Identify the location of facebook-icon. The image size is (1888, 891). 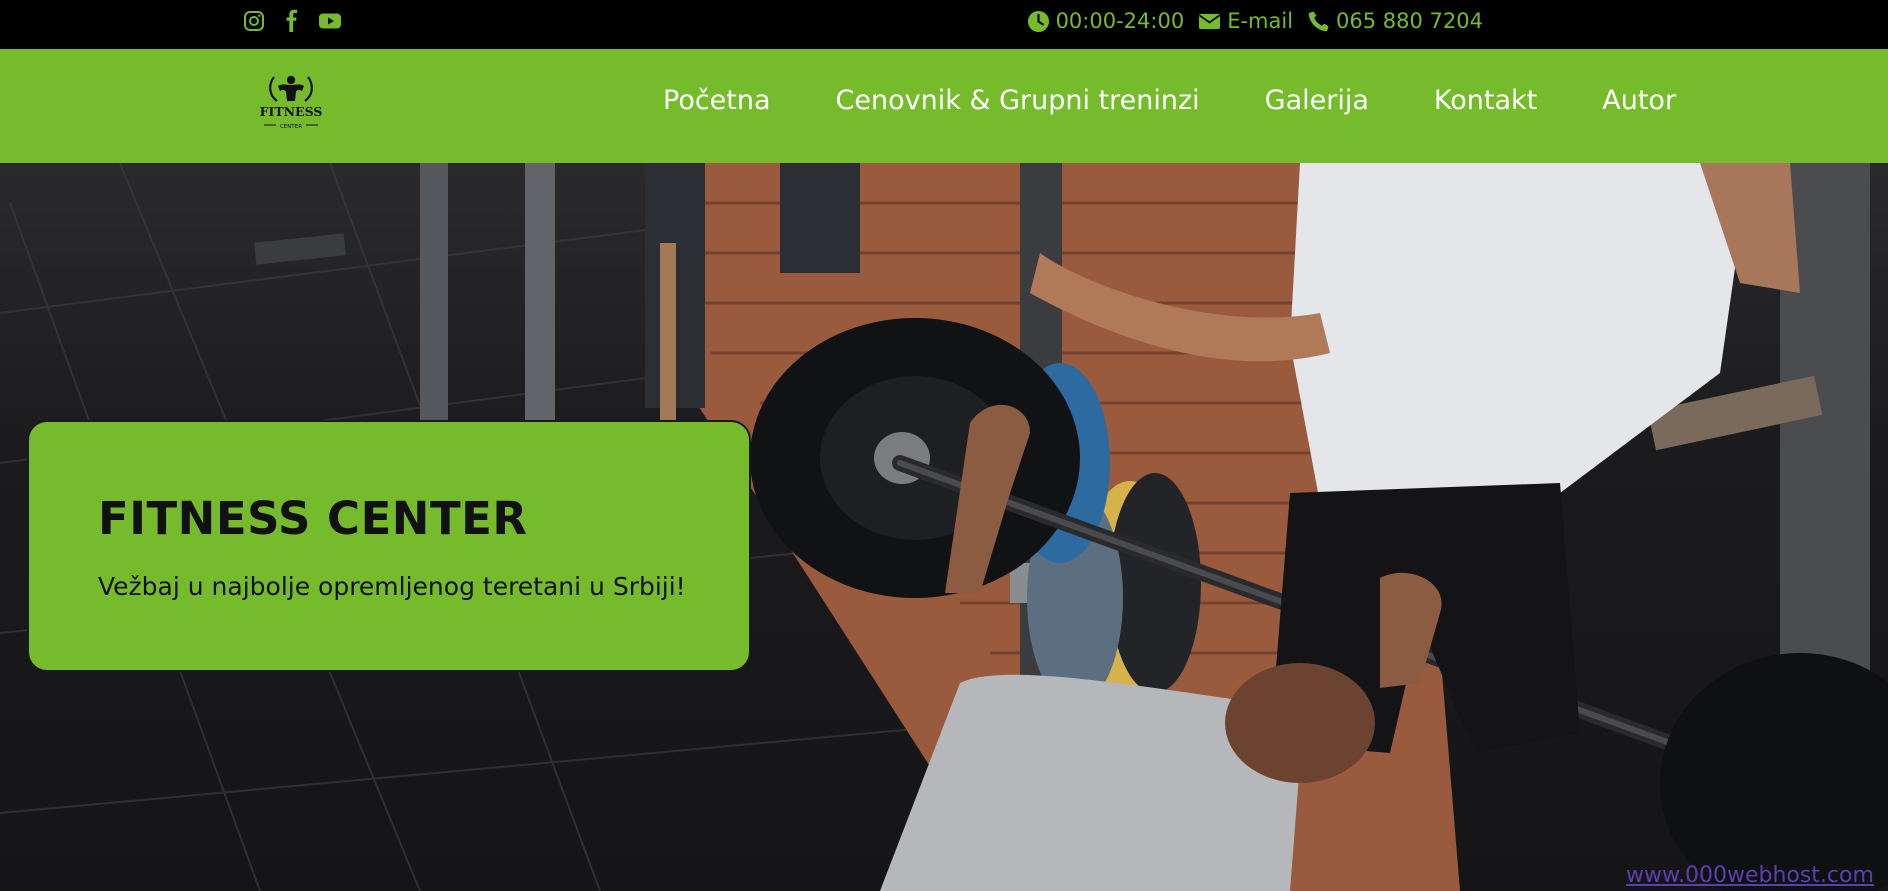
(292, 21).